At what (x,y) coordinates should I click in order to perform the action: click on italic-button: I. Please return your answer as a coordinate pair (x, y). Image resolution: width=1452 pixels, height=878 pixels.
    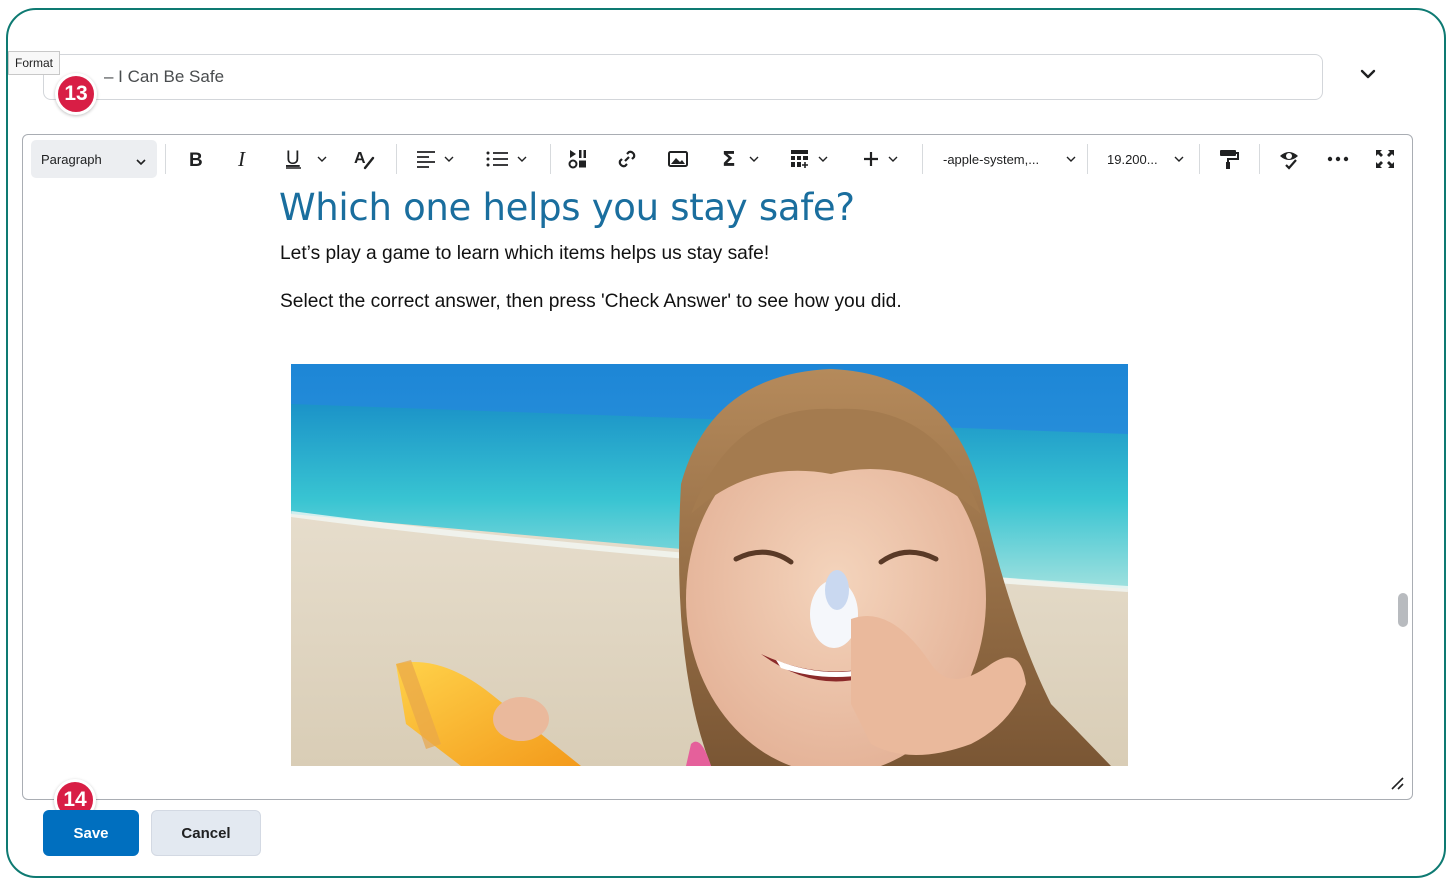
    Looking at the image, I should click on (243, 159).